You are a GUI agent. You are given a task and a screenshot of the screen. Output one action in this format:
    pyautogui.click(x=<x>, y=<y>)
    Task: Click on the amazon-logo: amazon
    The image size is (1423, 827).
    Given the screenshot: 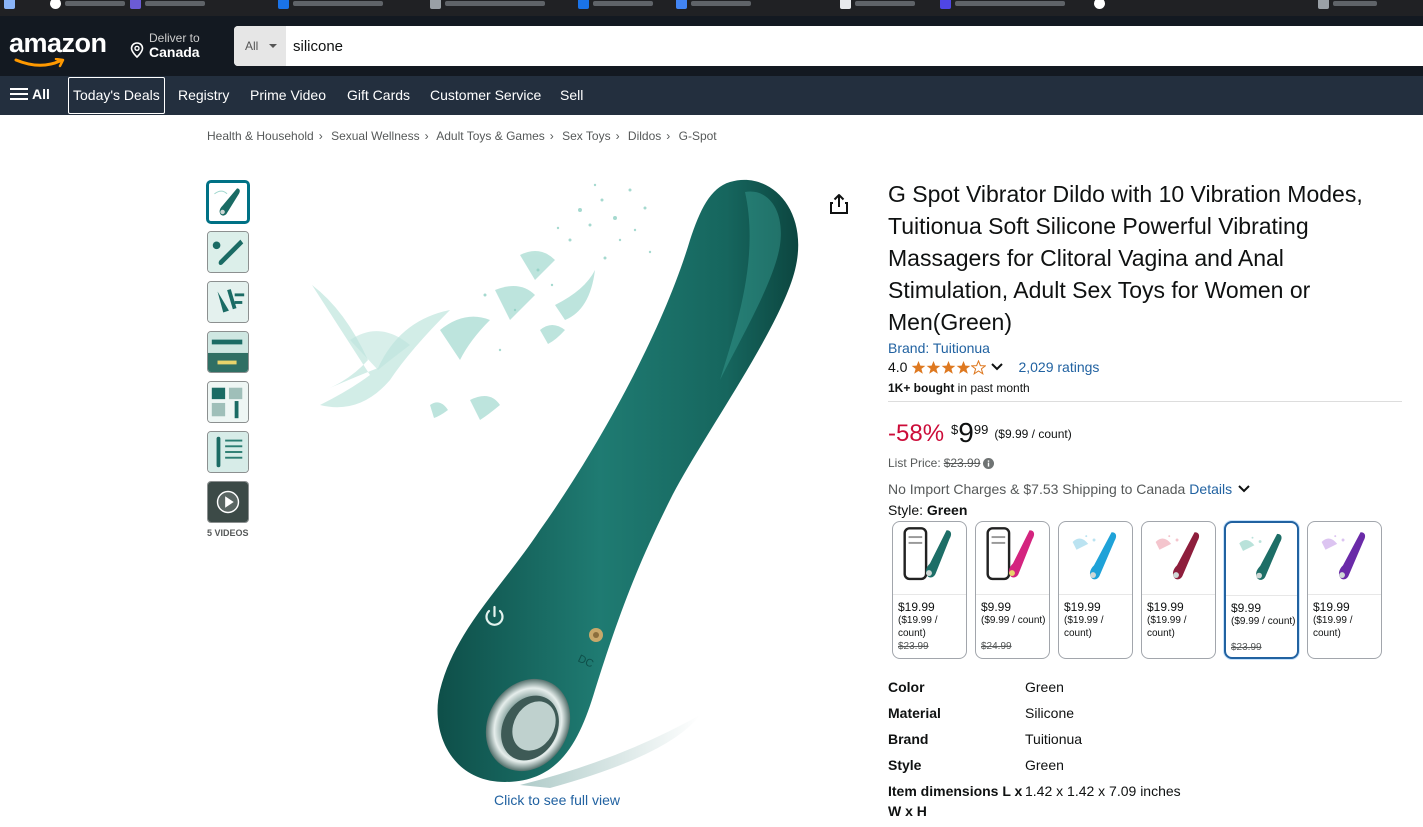 What is the action you would take?
    pyautogui.click(x=58, y=43)
    